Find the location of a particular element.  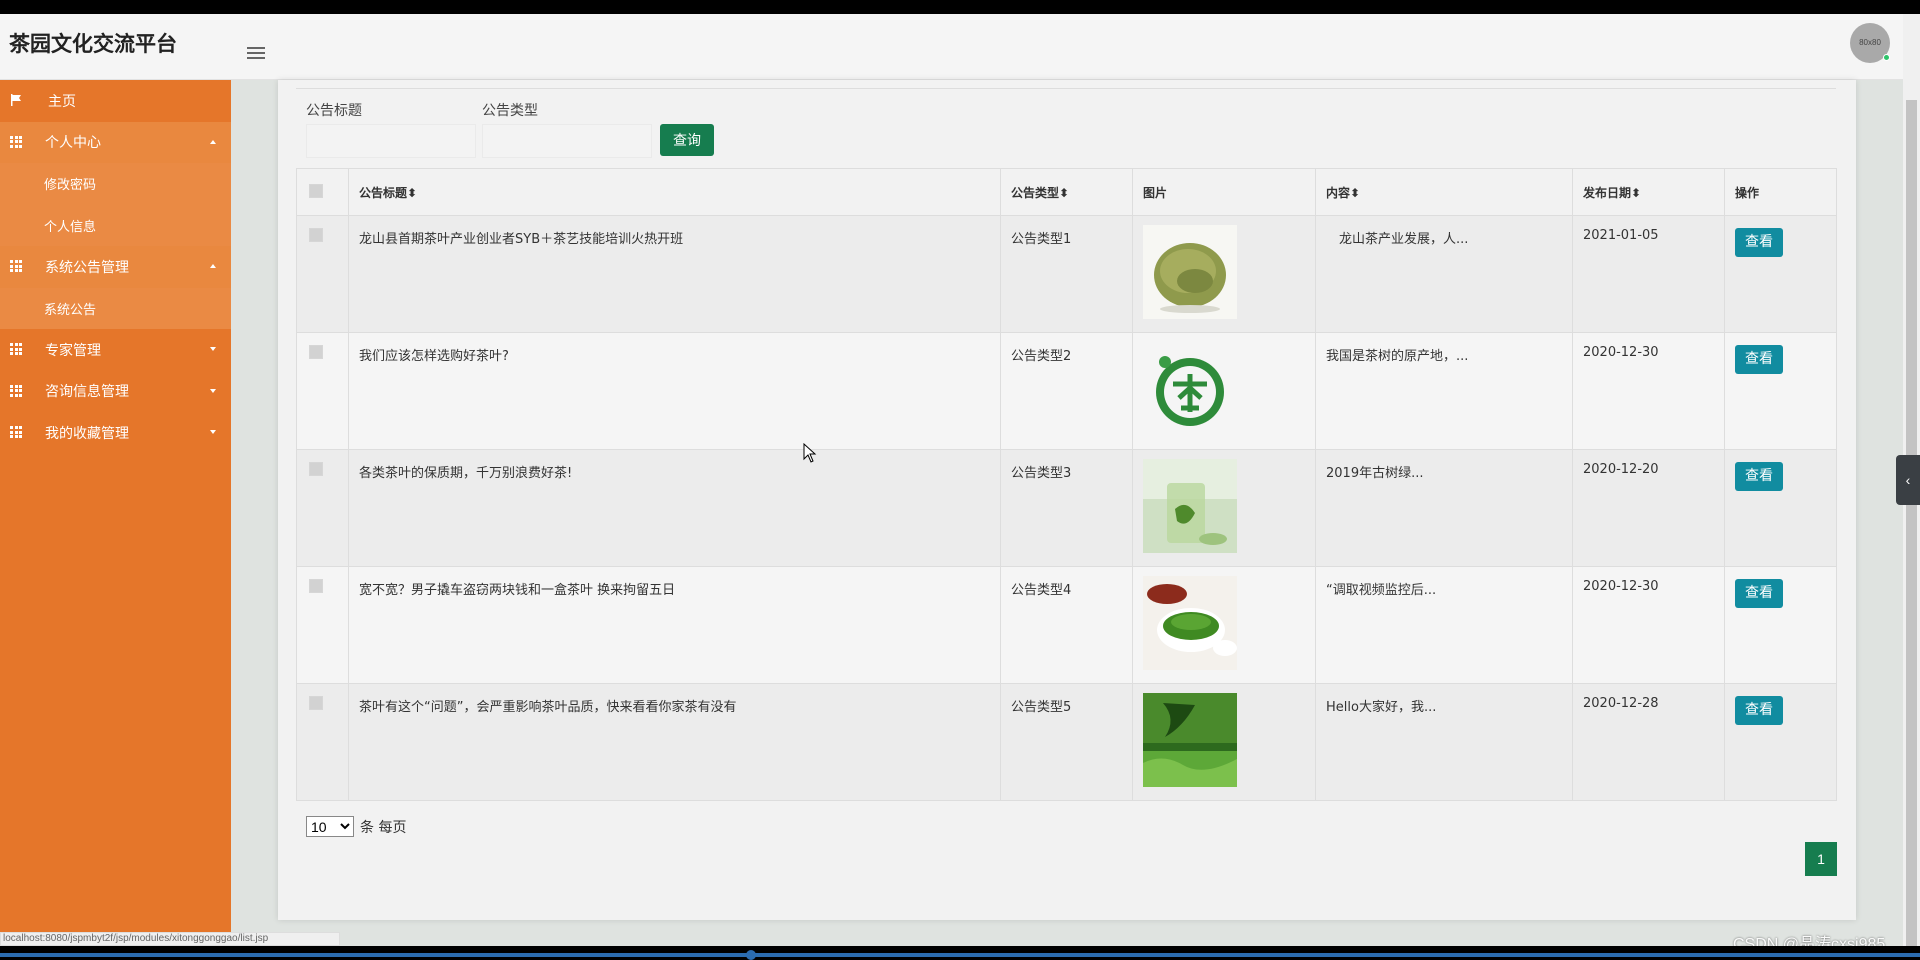

column-header-label: 公告标题 is located at coordinates (383, 192).